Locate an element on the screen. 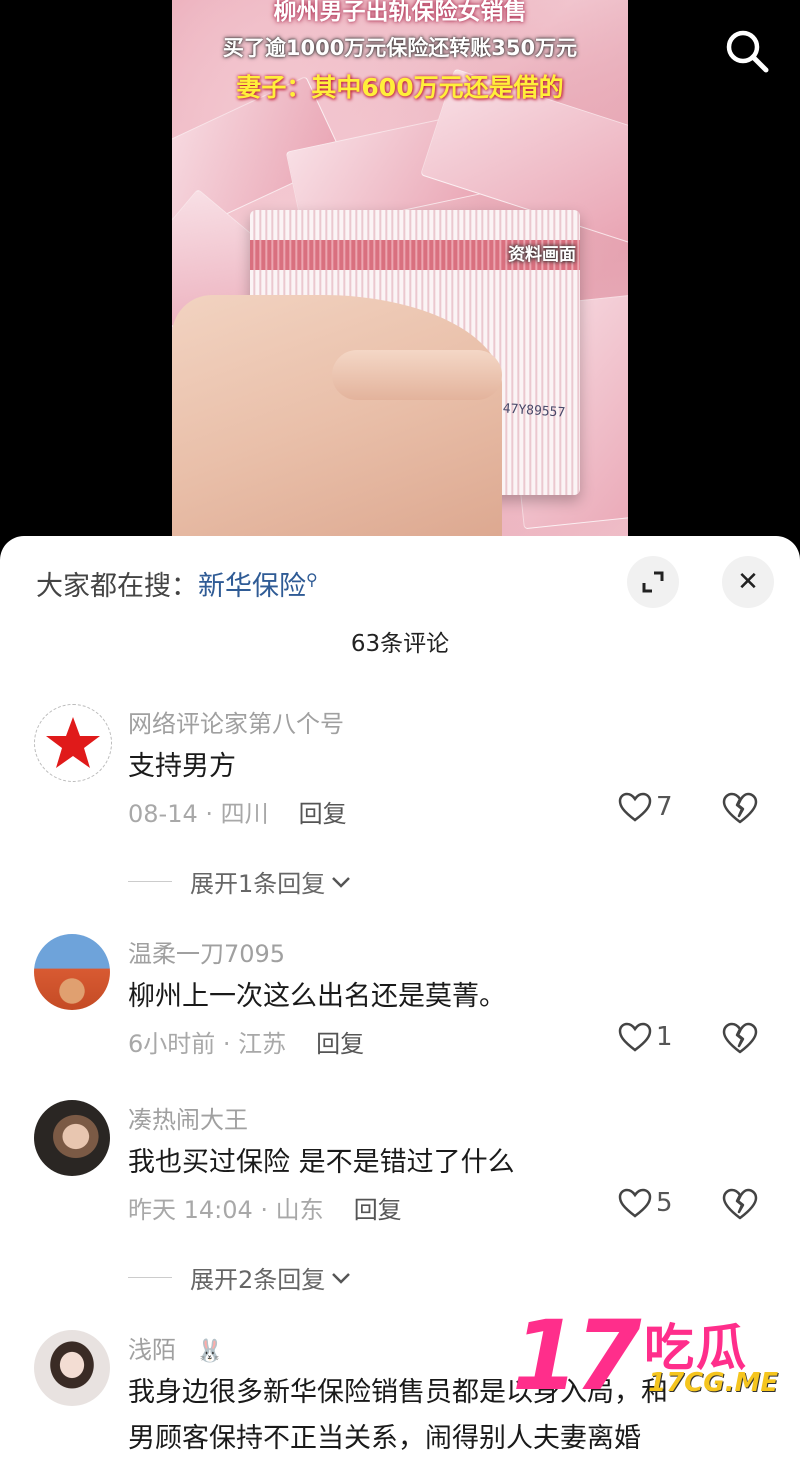 The width and height of the screenshot is (800, 1467). hot-search-label: 大家都在搜： is located at coordinates (117, 586).